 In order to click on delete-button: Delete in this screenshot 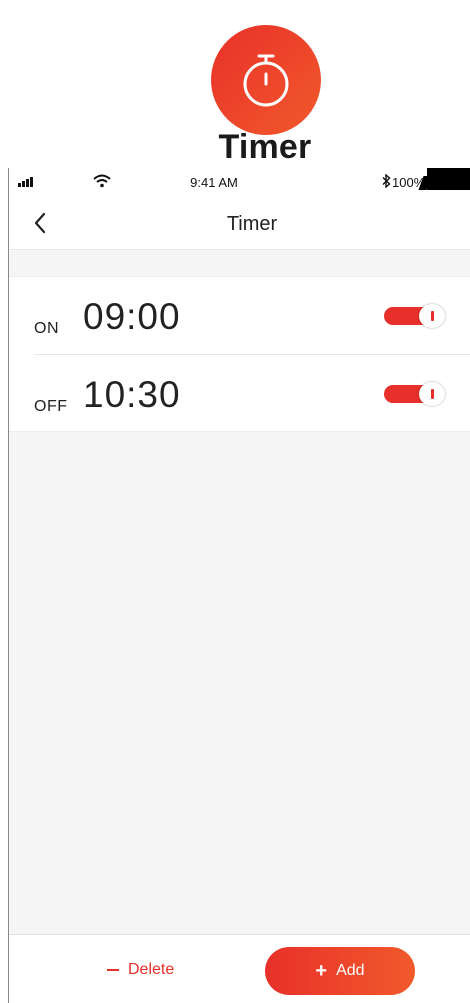, I will do `click(140, 970)`.